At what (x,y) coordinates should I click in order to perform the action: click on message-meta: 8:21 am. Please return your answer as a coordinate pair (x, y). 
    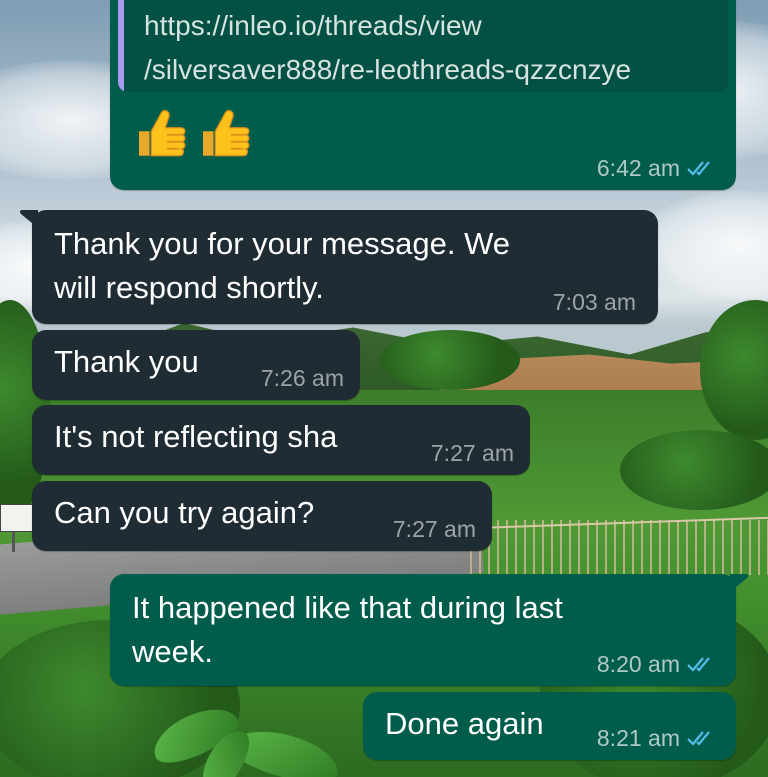
    Looking at the image, I should click on (655, 738).